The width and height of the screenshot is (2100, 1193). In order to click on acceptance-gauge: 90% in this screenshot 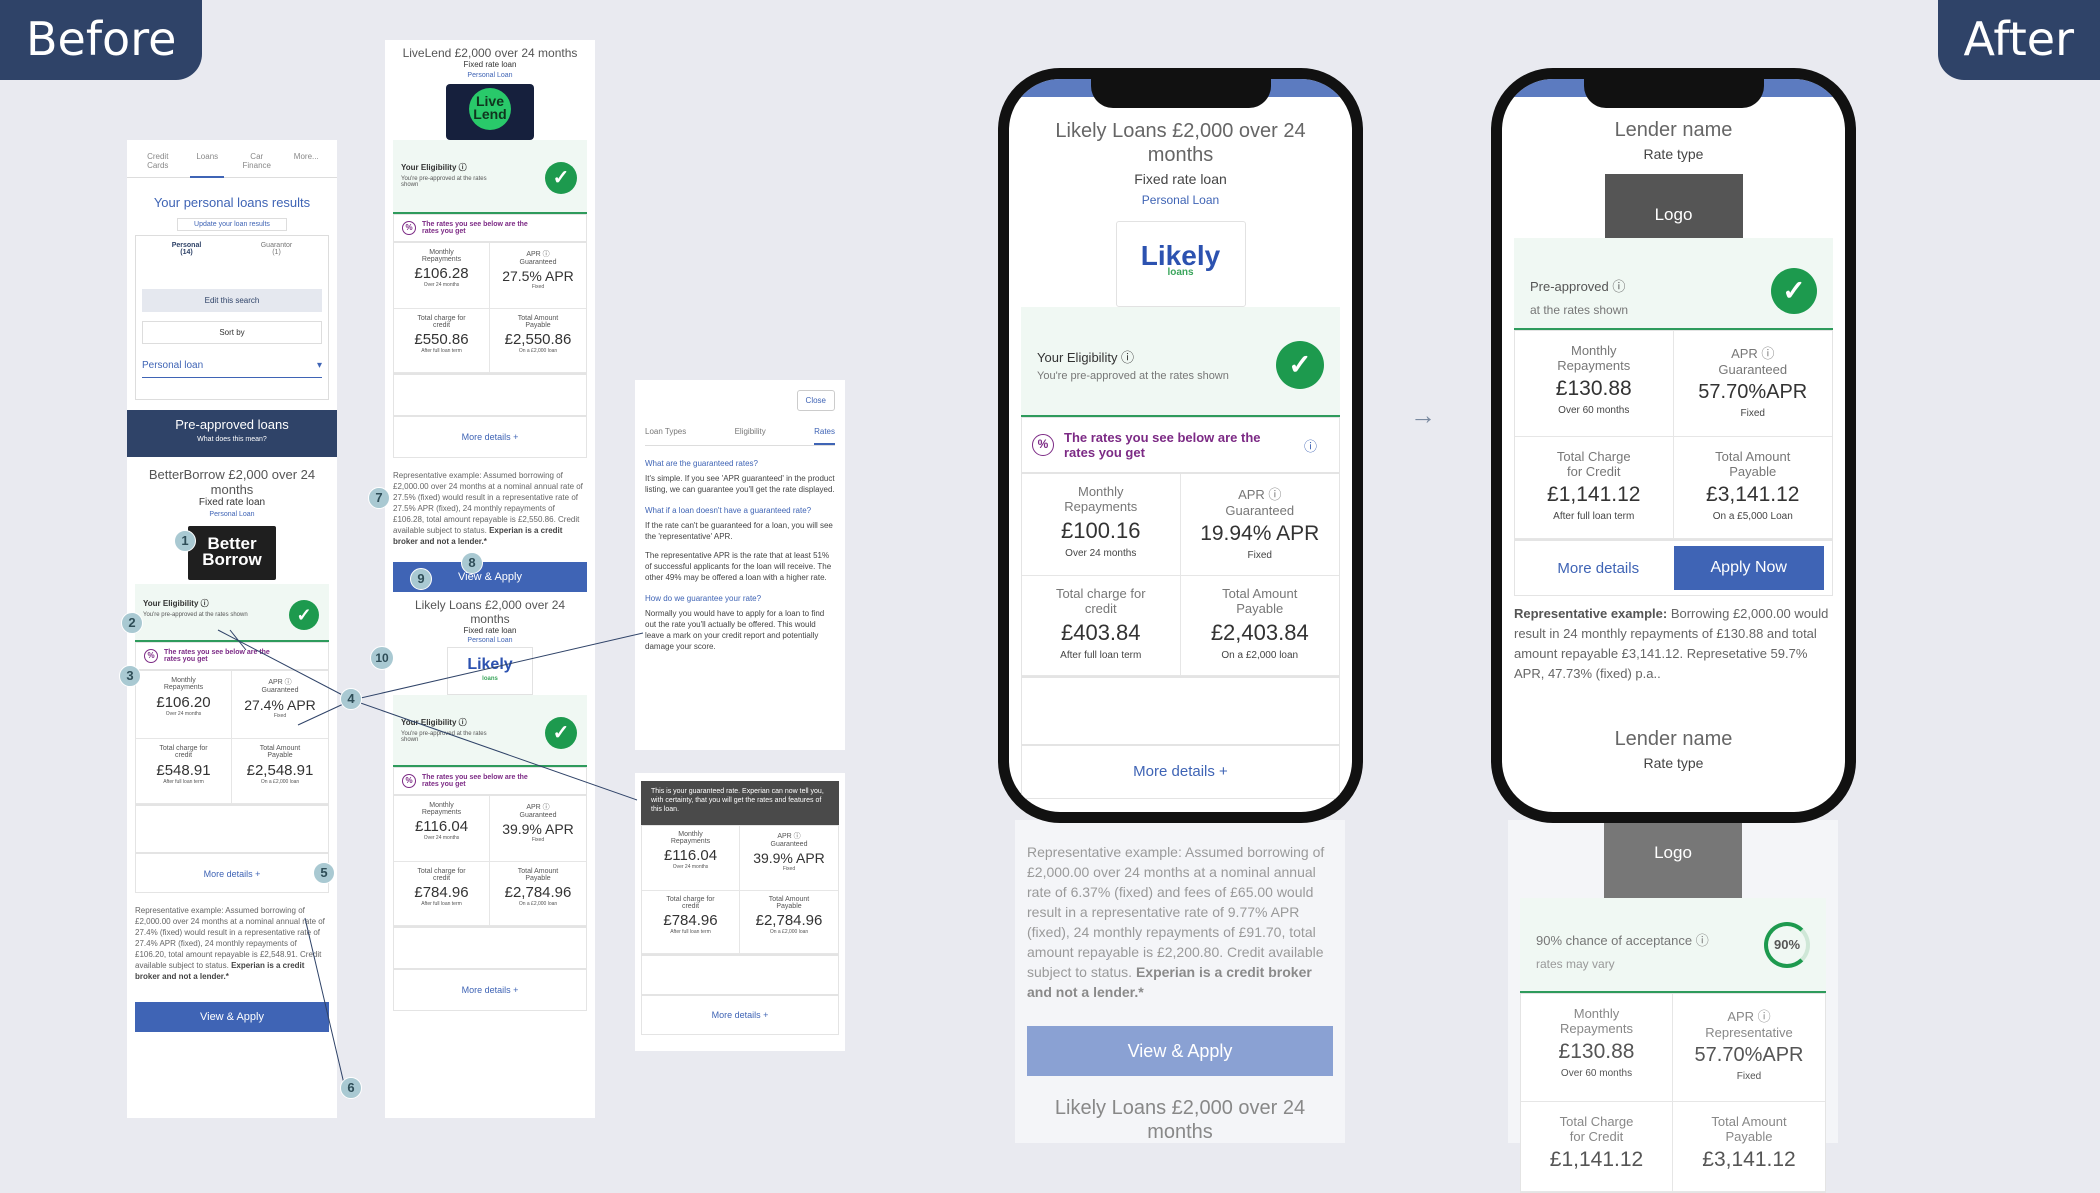, I will do `click(1787, 945)`.